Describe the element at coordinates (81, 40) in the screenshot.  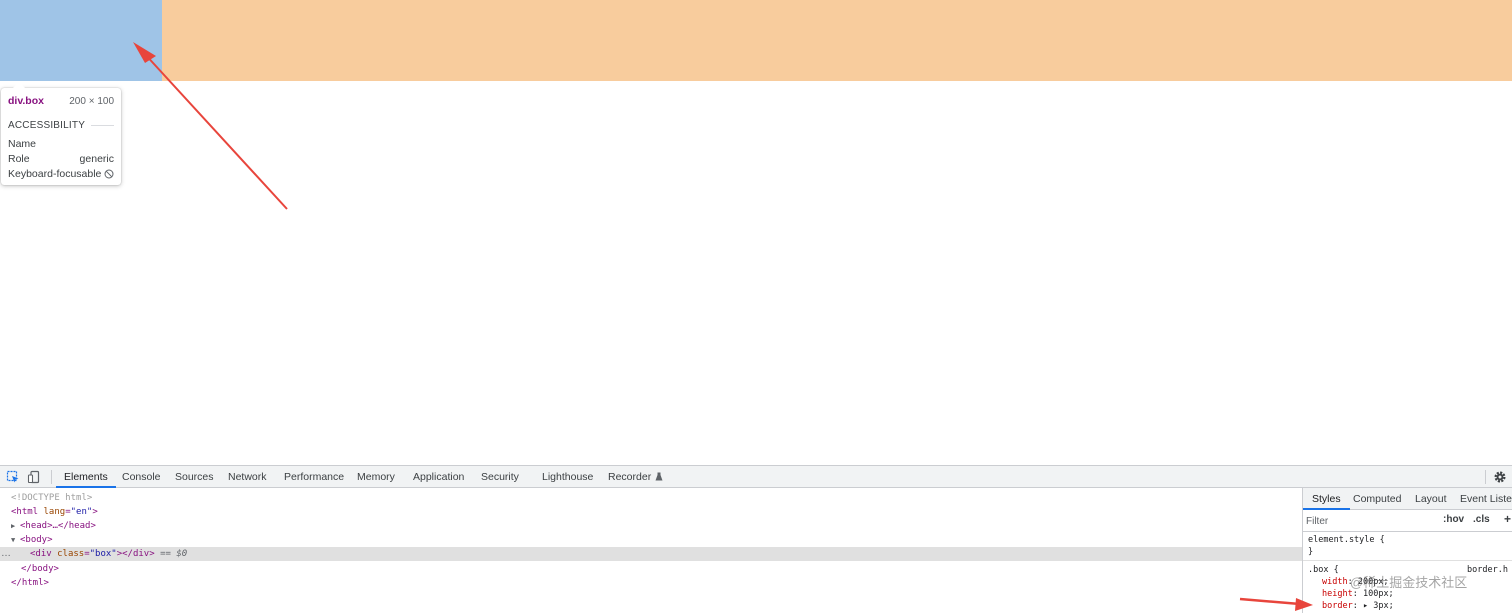
I see `box-content-highlight` at that location.